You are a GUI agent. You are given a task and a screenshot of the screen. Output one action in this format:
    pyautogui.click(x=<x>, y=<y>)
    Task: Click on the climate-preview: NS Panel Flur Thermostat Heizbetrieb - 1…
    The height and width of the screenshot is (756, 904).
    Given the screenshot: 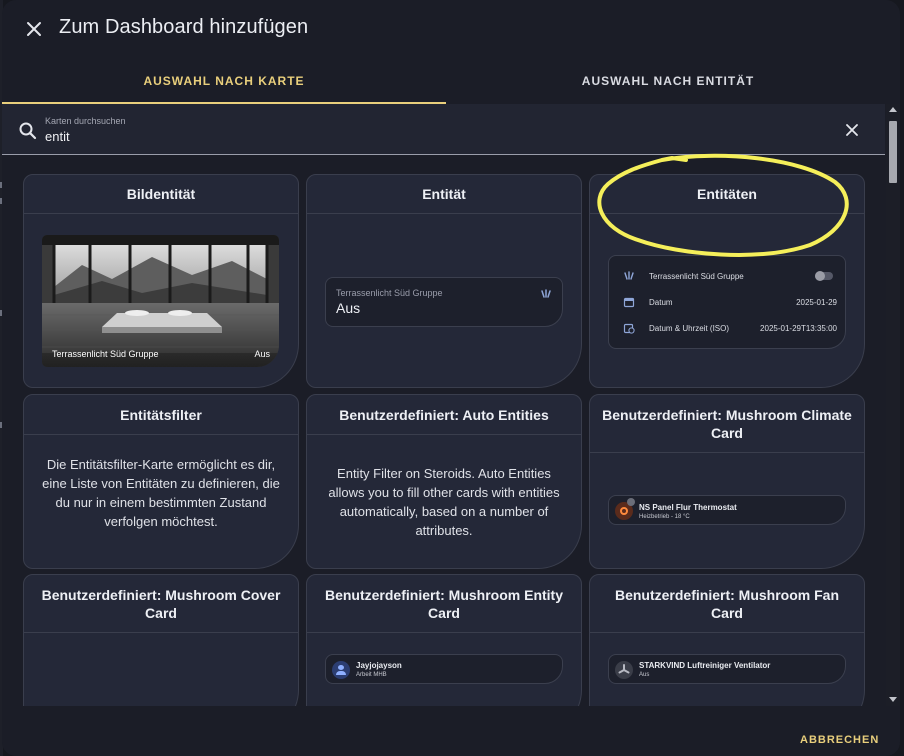 What is the action you would take?
    pyautogui.click(x=727, y=510)
    